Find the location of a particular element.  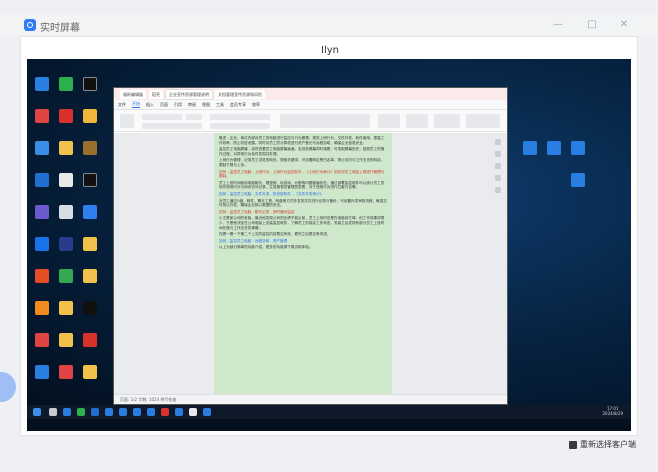

doc-paragraph-link: 如何 - 监控员工电脑 - 远程协助 - 资产管理 is located at coordinates (253, 240).